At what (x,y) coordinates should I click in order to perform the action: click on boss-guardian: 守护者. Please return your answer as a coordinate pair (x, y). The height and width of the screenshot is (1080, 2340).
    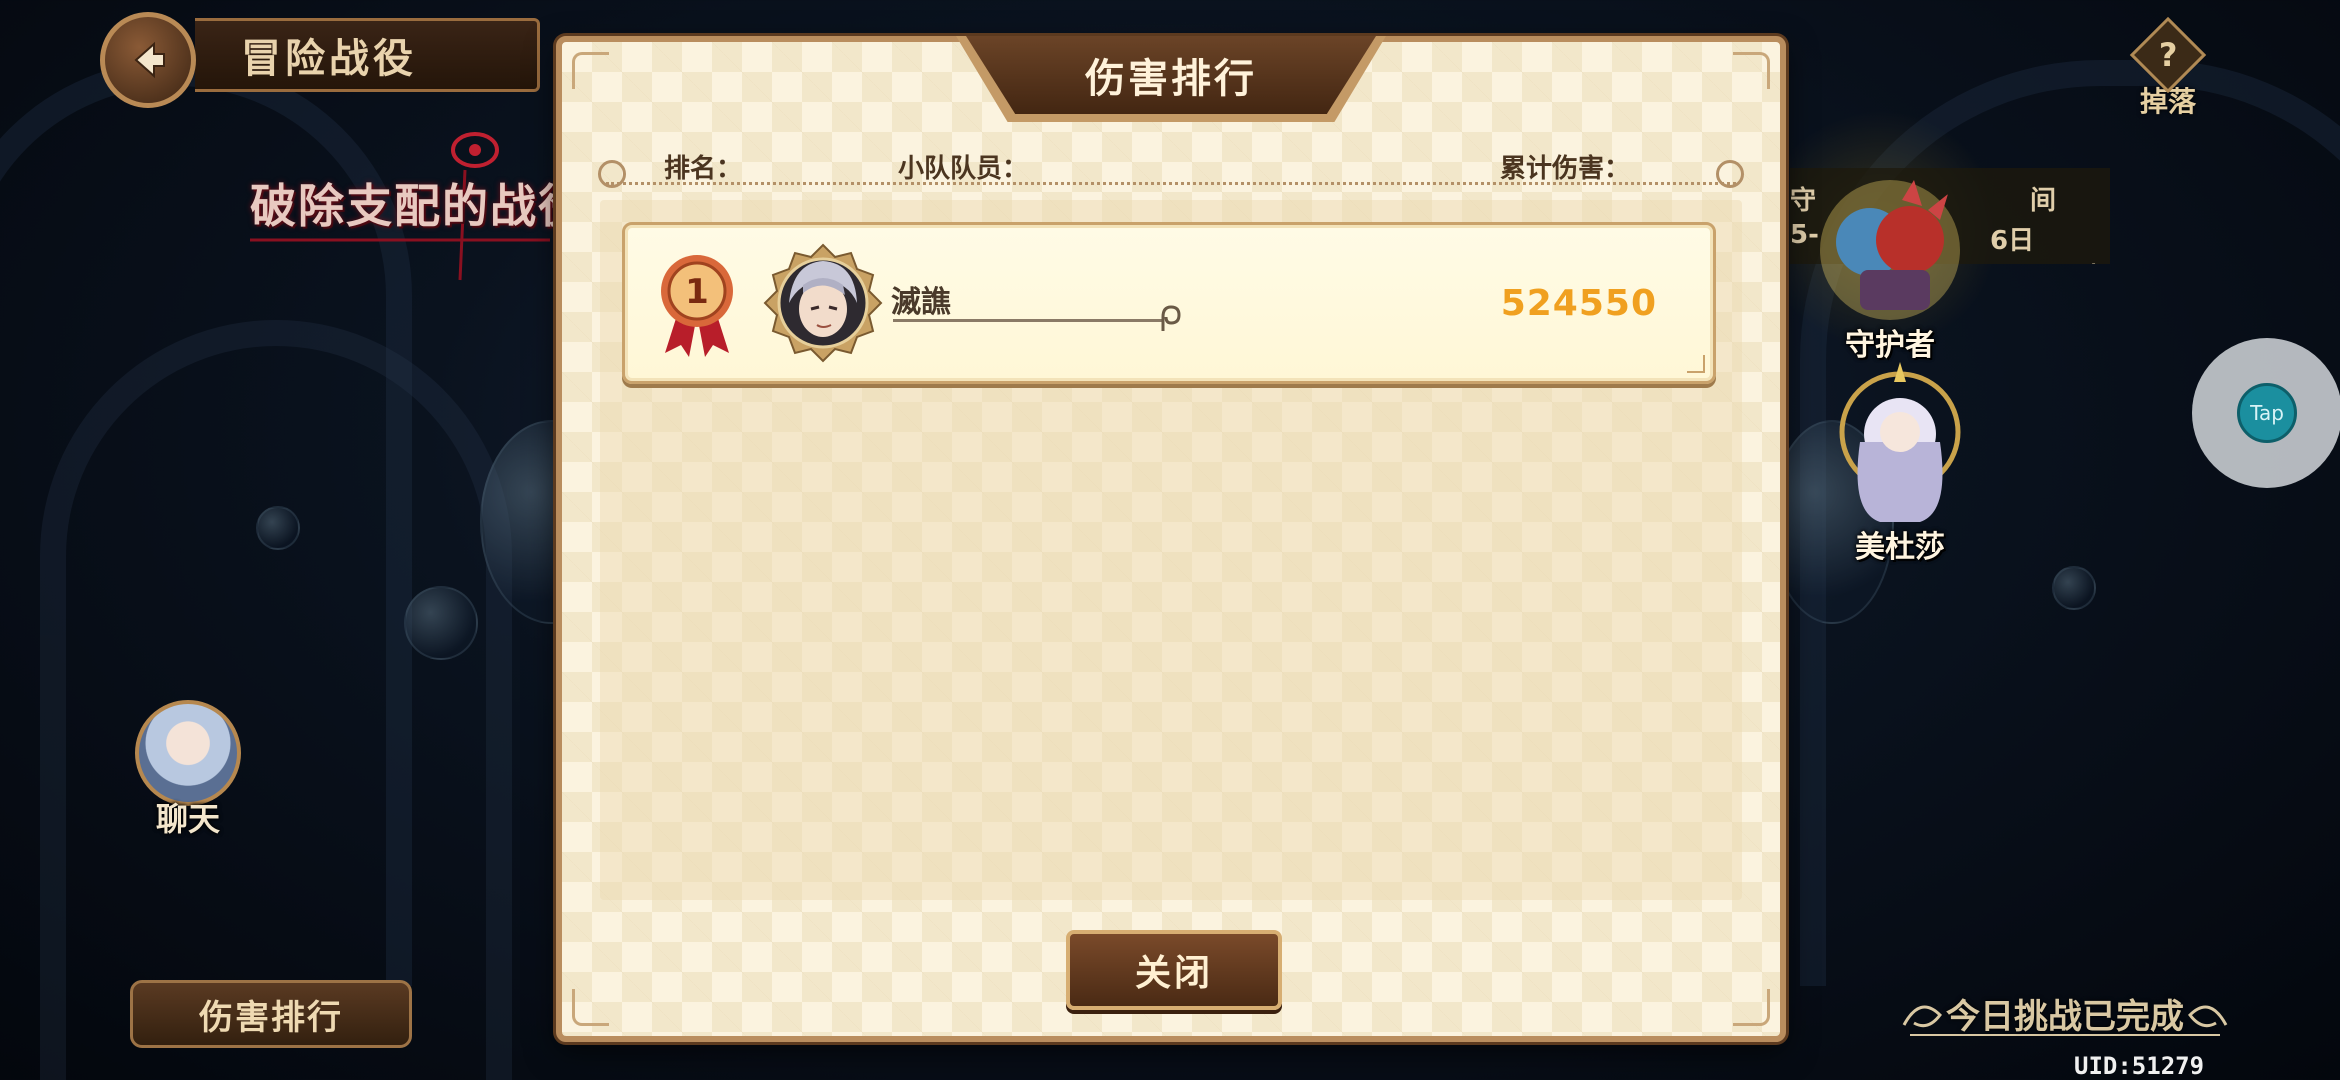
    Looking at the image, I should click on (1890, 267).